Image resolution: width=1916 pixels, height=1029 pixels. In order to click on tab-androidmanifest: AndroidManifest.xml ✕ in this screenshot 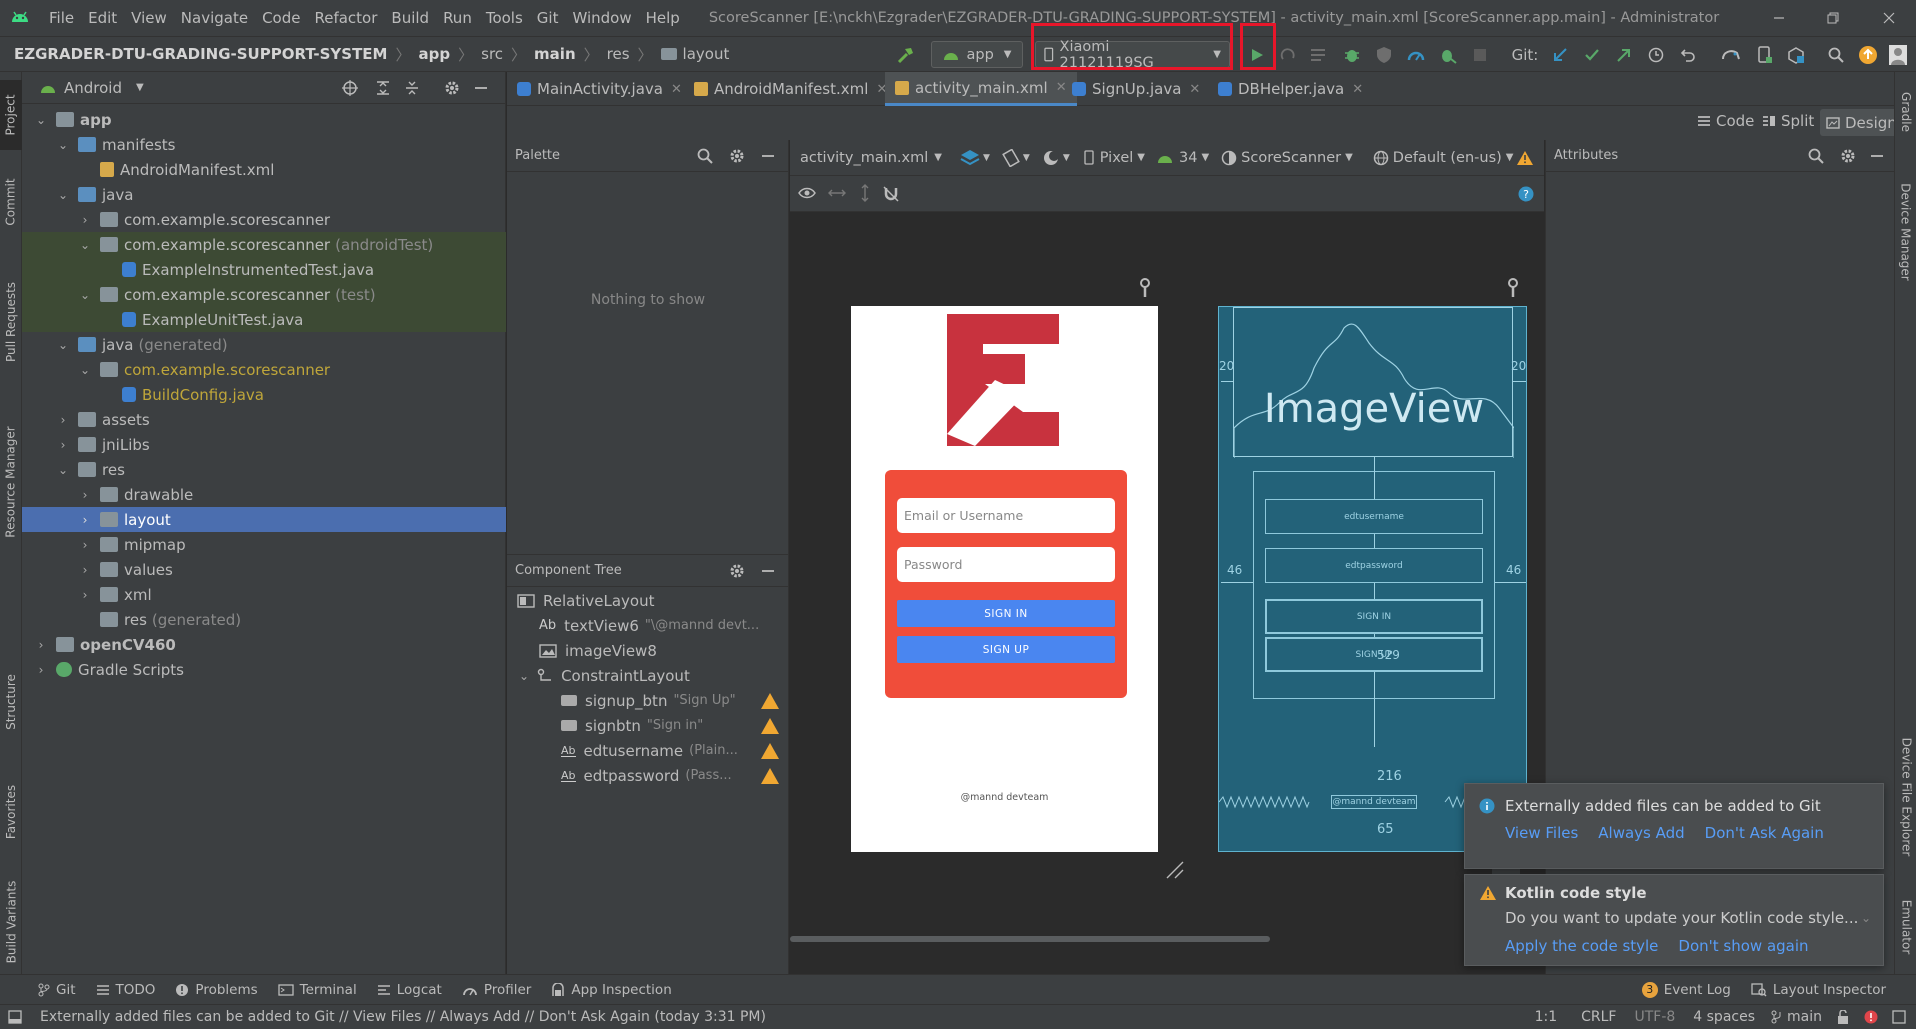, I will do `click(790, 89)`.